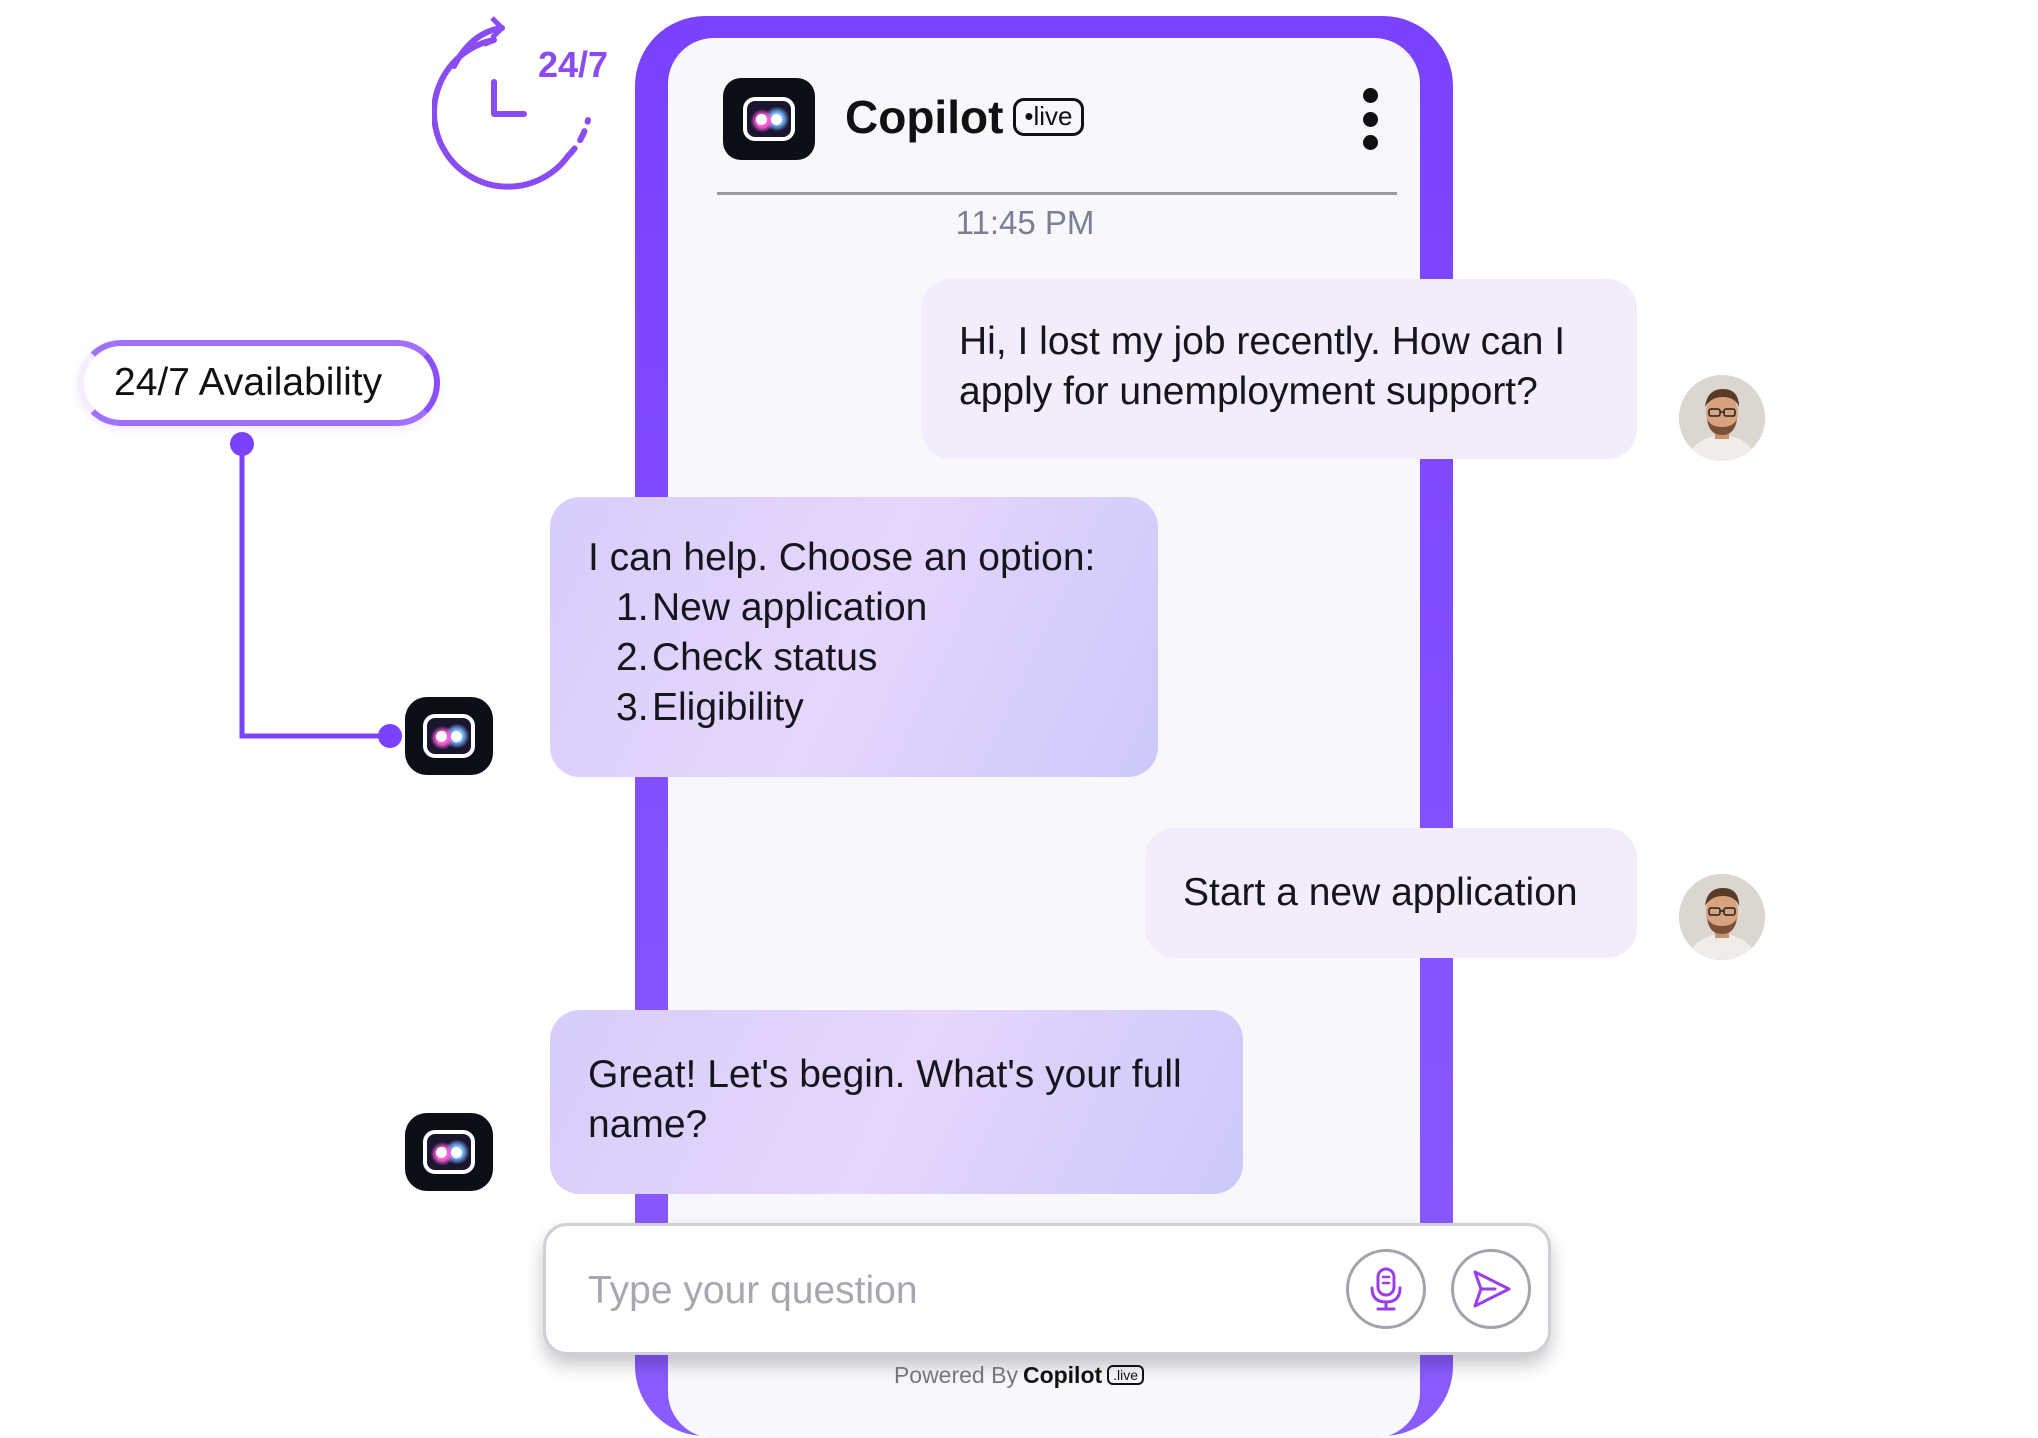 The image size is (2038, 1438). Describe the element at coordinates (924, 117) in the screenshot. I see `app-name: Copilot` at that location.